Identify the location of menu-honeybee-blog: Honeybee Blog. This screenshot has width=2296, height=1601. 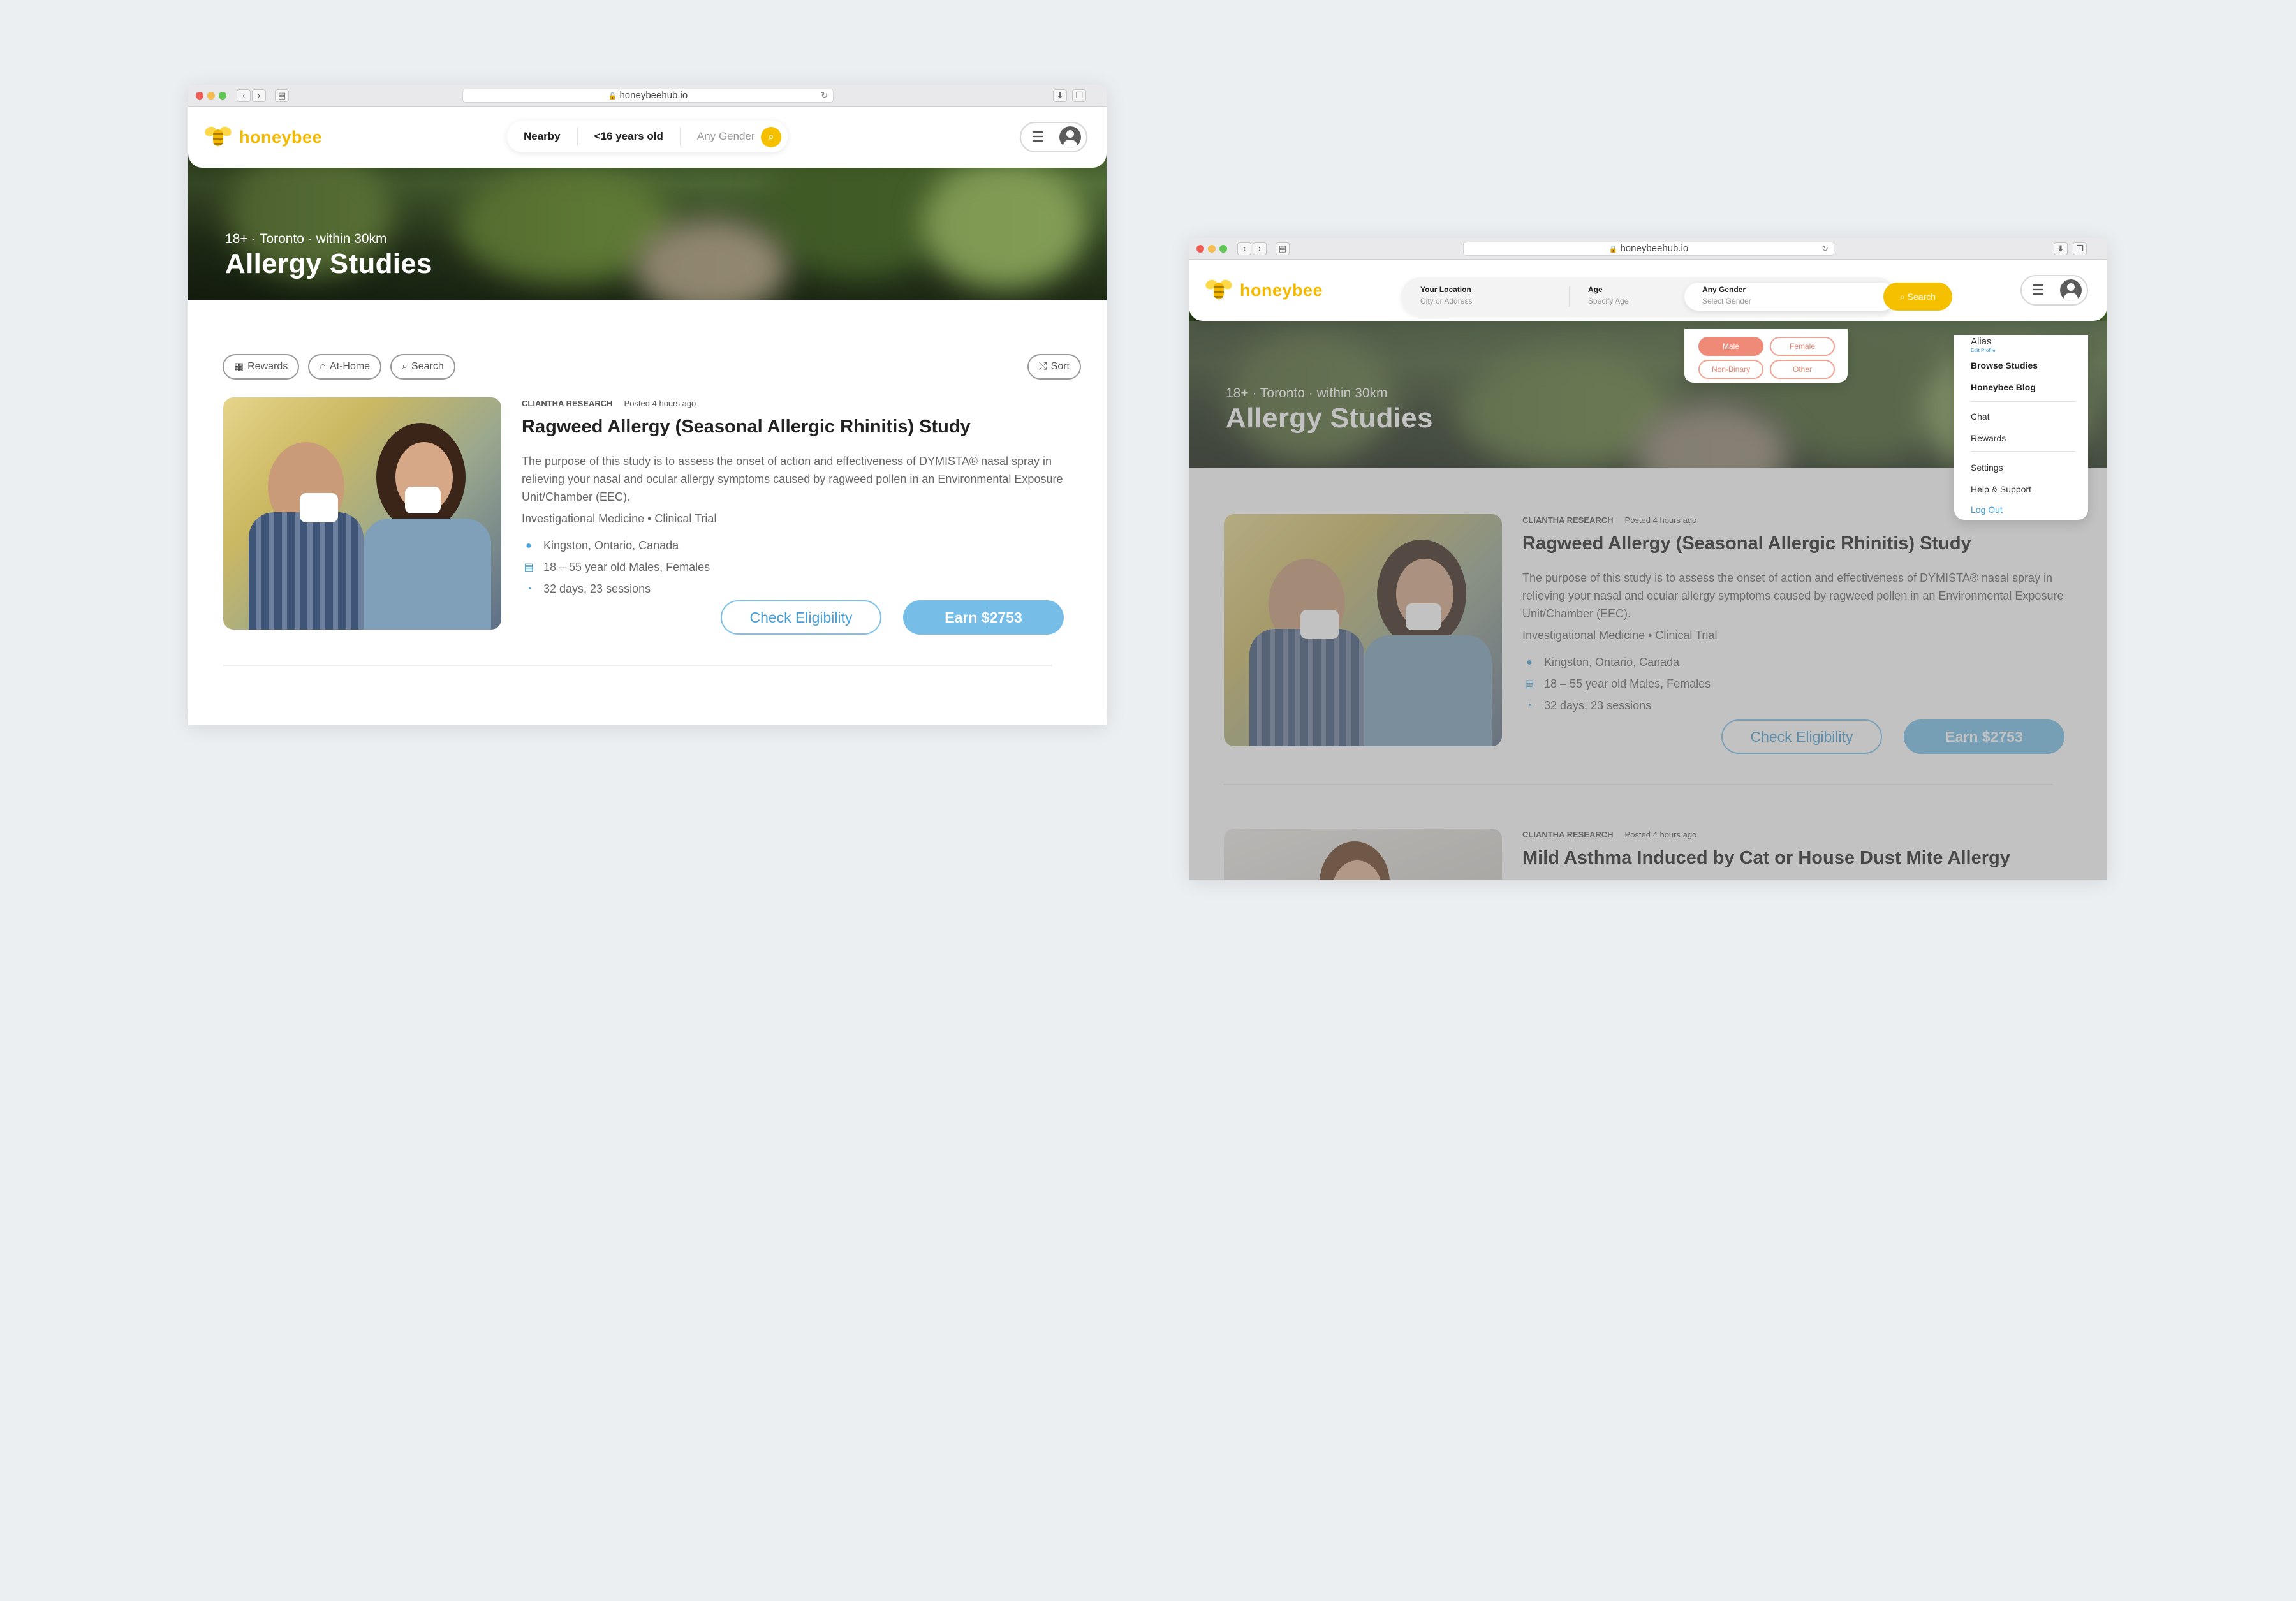
(2003, 387).